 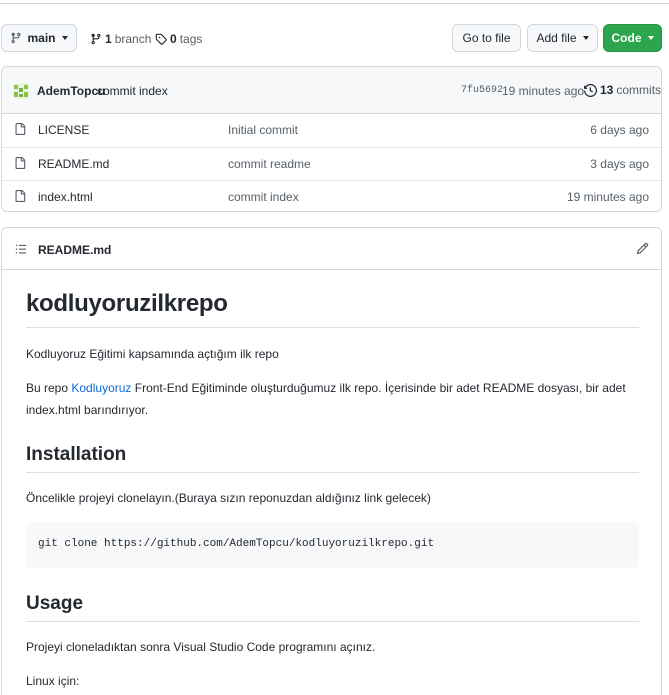 I want to click on tags-label: tags, so click(x=191, y=39).